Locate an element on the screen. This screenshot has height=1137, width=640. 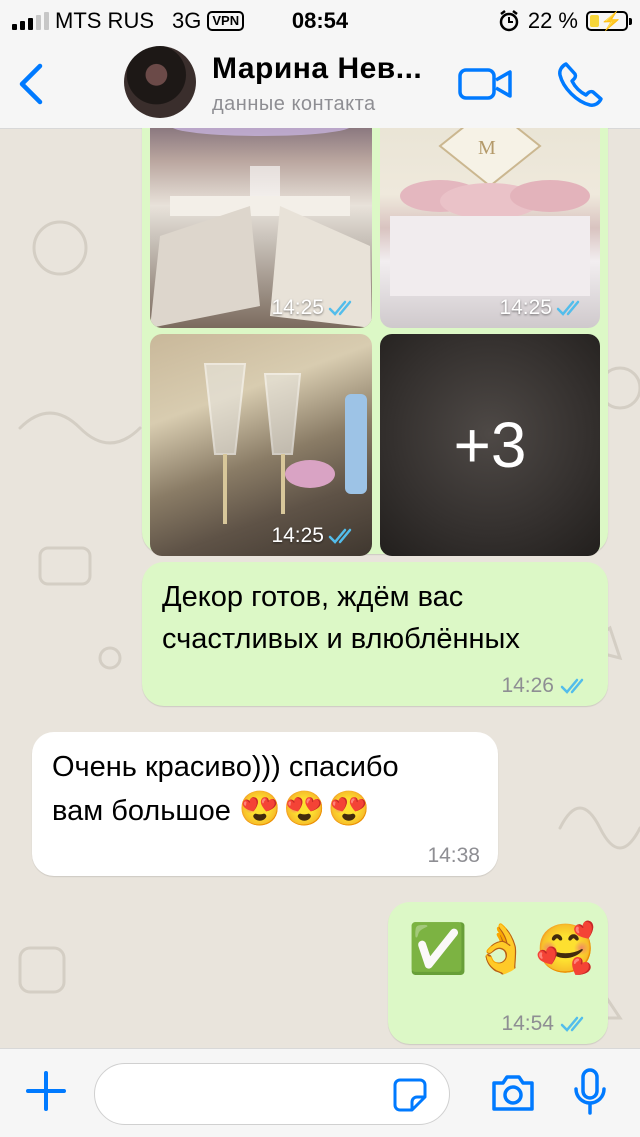
contact-avatar is located at coordinates (160, 82).